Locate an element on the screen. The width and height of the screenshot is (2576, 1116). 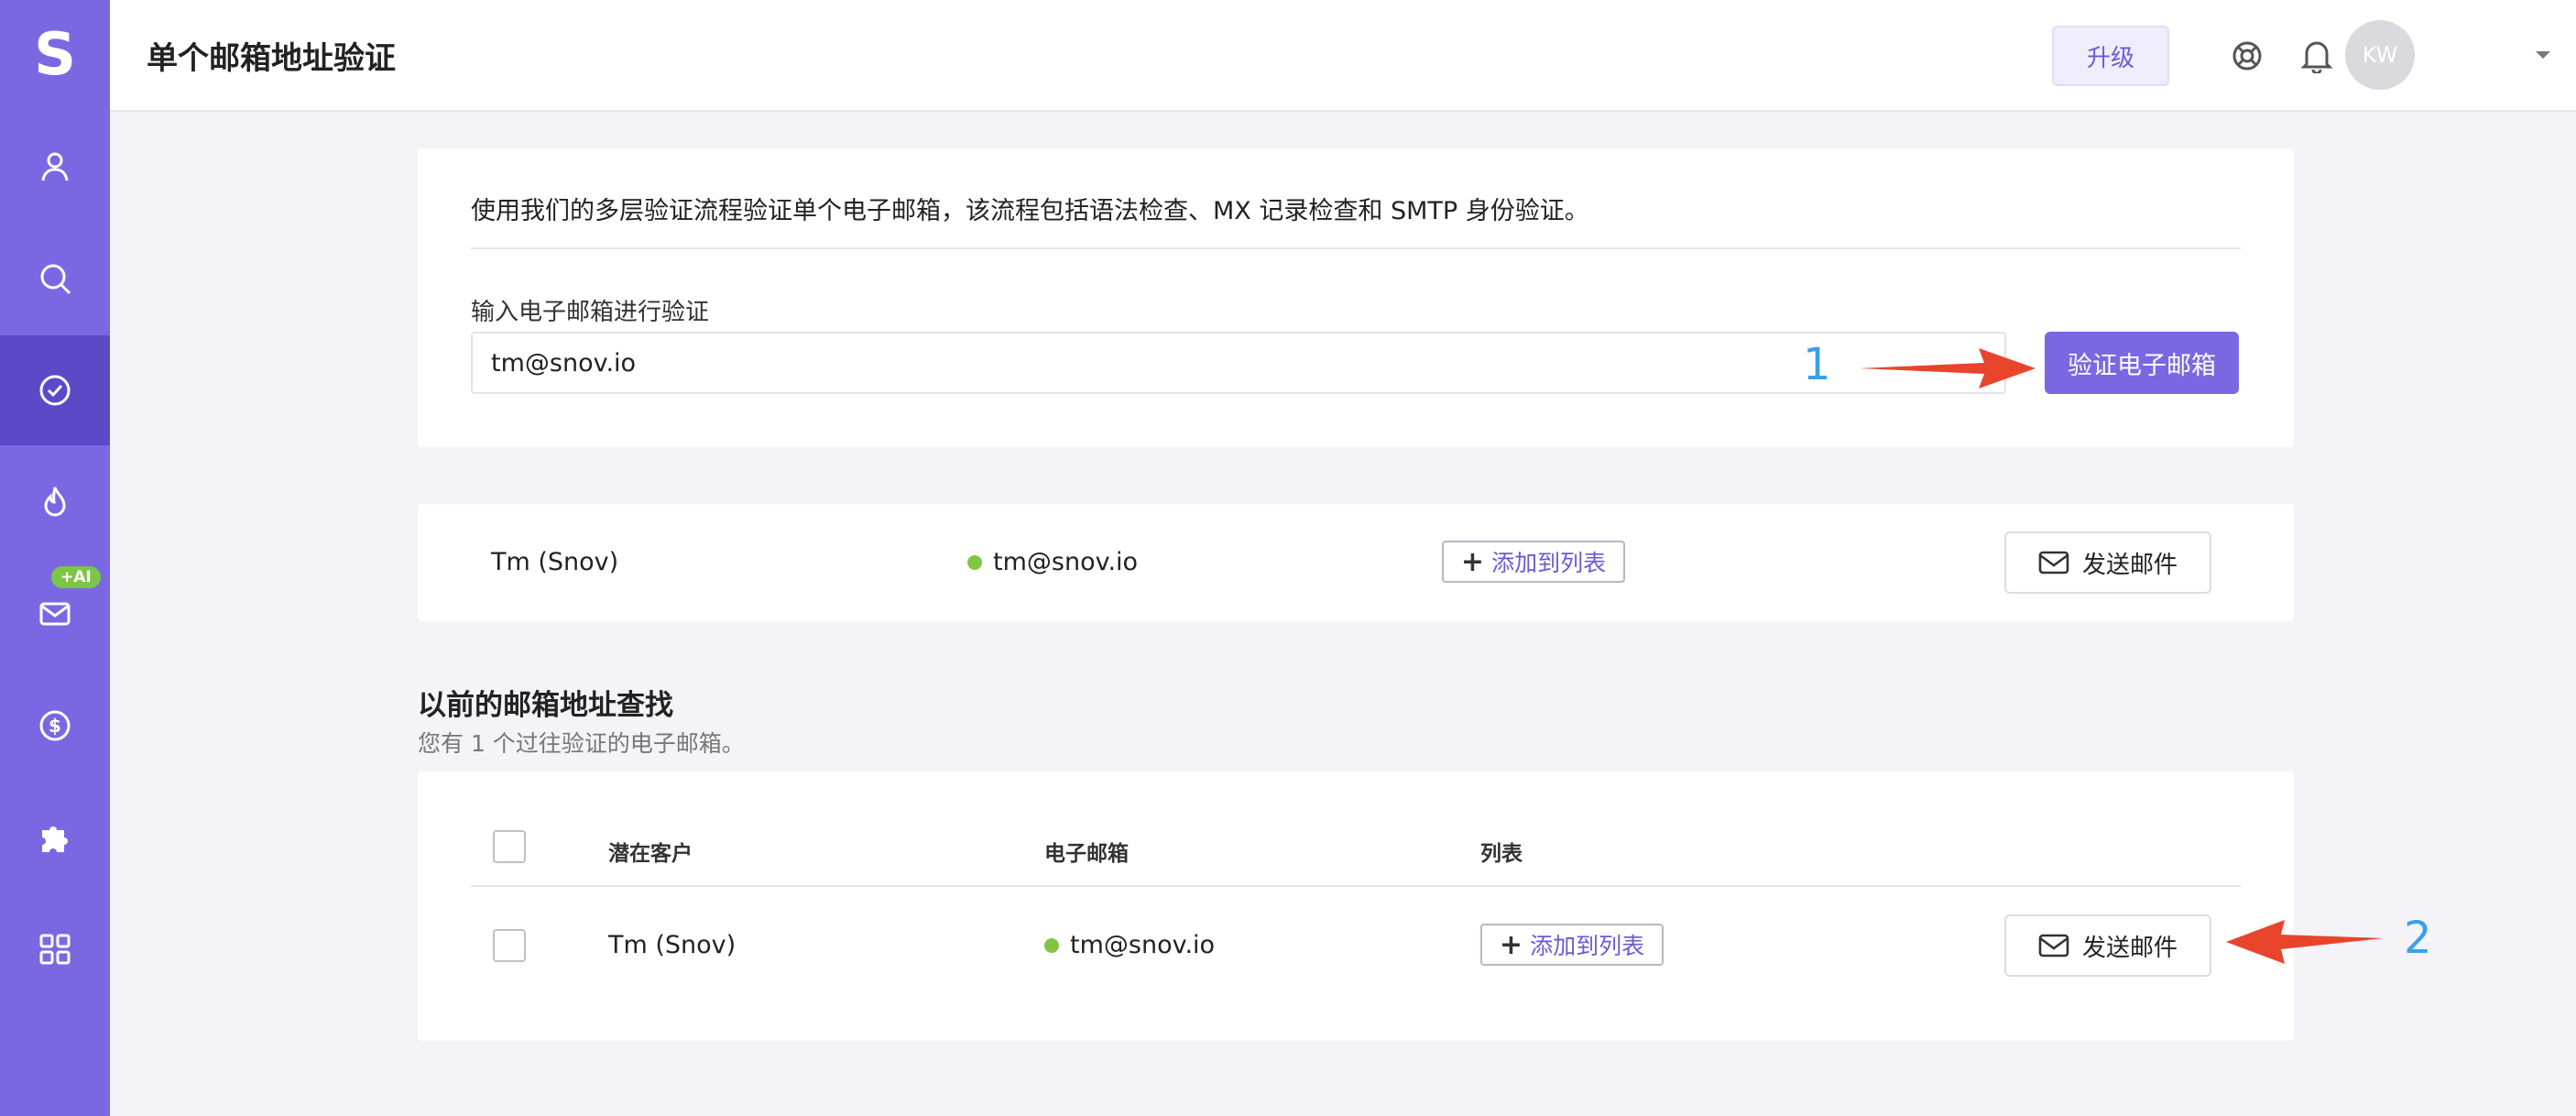
result-email-value: tm@snov.io is located at coordinates (1066, 562).